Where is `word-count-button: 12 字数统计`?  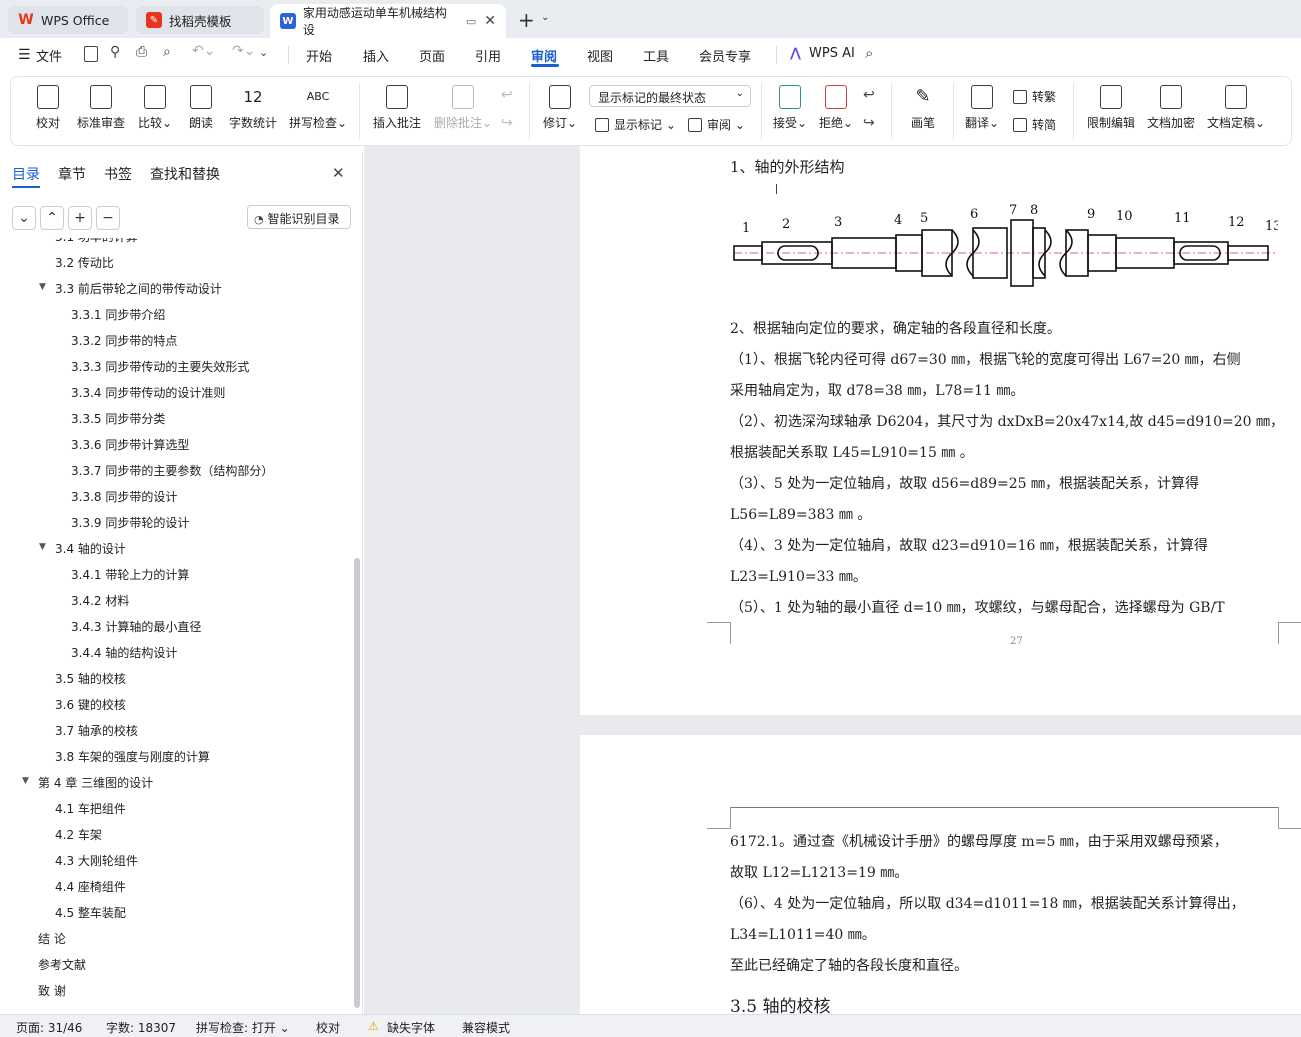
word-count-button: 12 字数统计 is located at coordinates (253, 107).